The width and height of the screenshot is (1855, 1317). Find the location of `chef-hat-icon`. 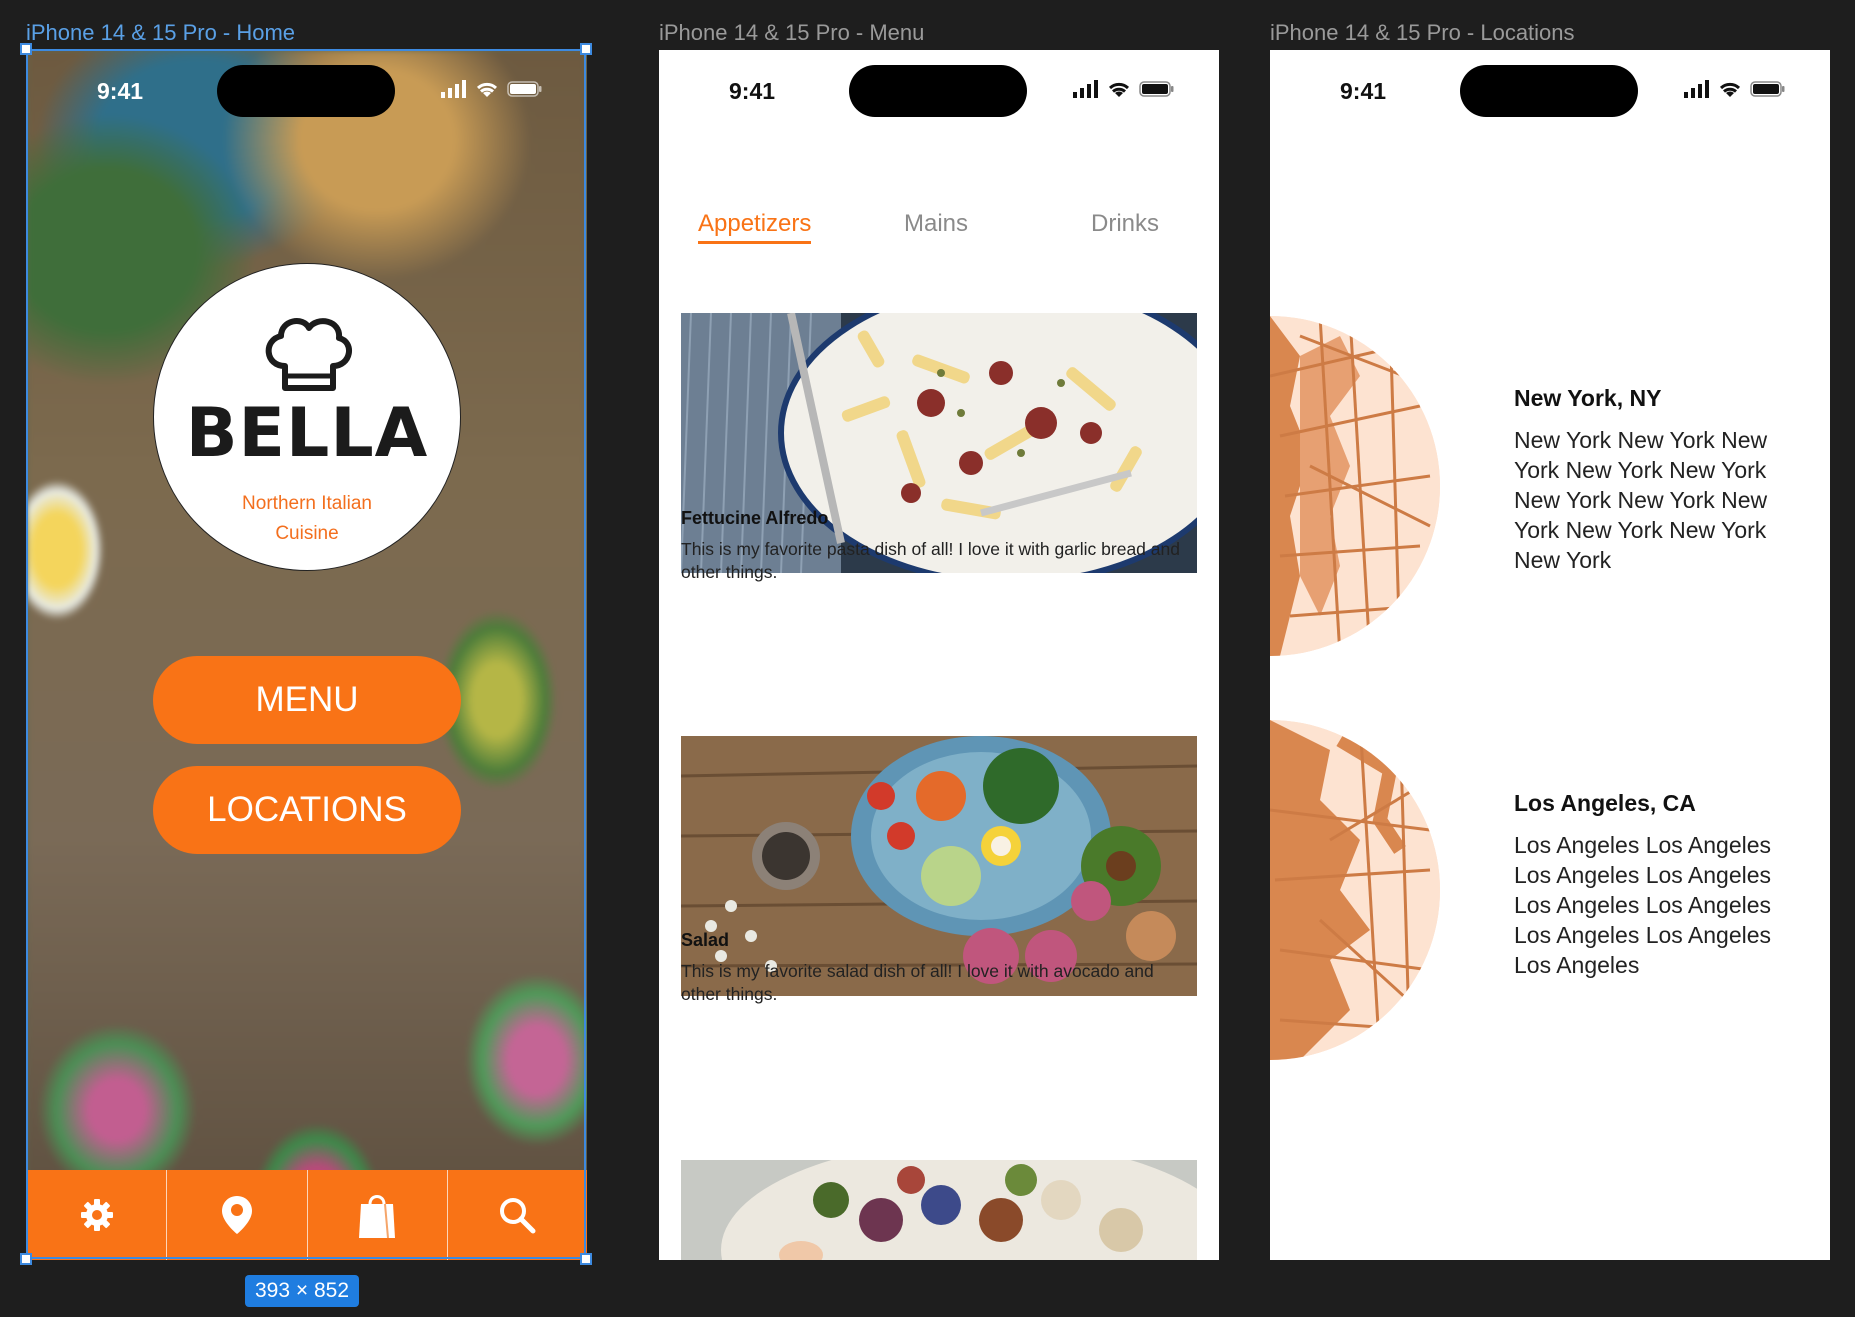

chef-hat-icon is located at coordinates (308, 354).